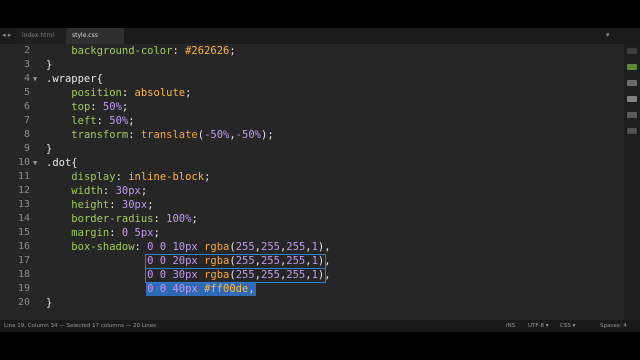 This screenshot has height=360, width=640. What do you see at coordinates (267, 135) in the screenshot?
I see `code-token: );` at bounding box center [267, 135].